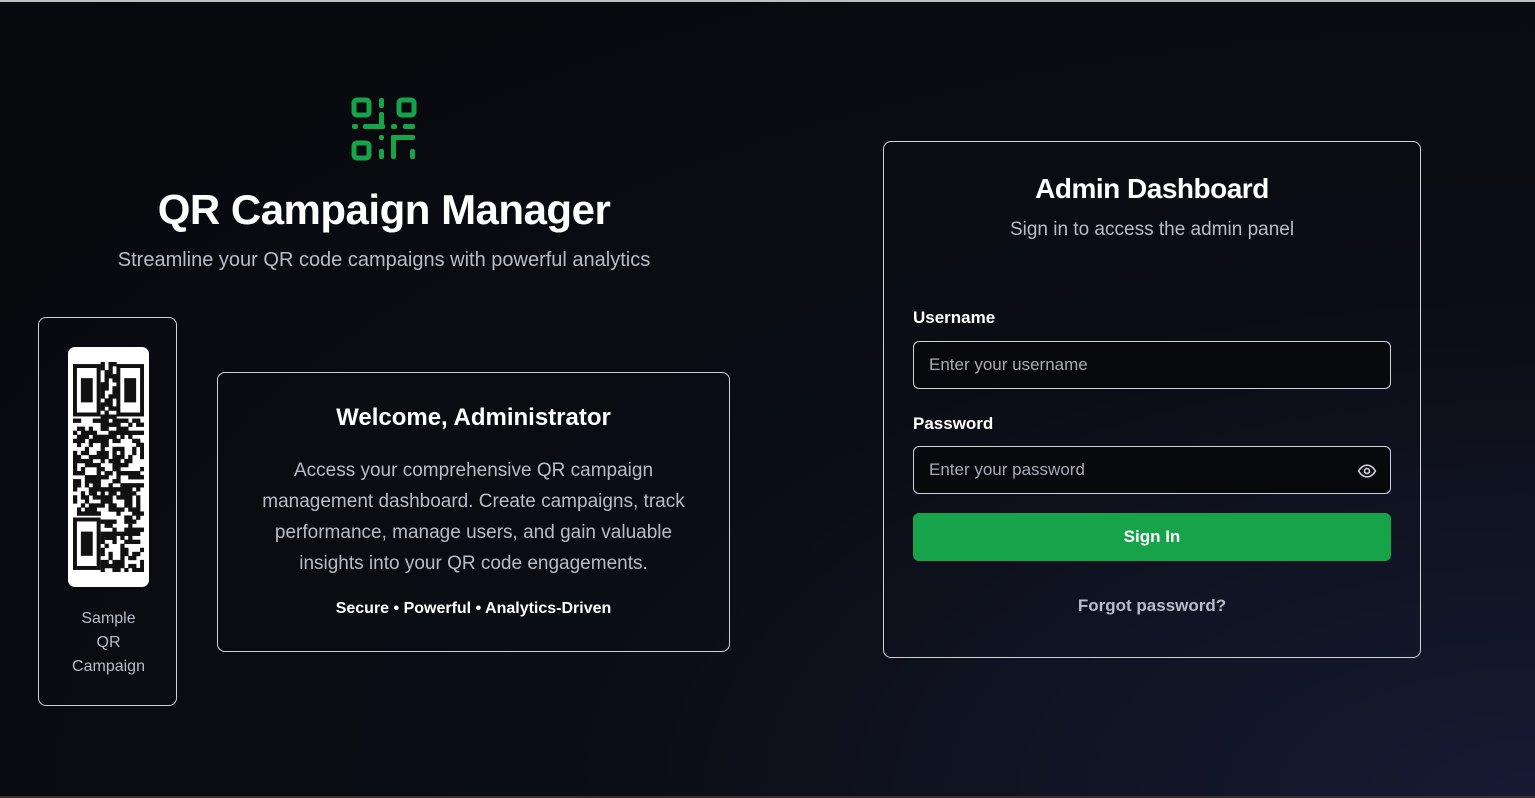  I want to click on caption-line: Campaign, so click(108, 666).